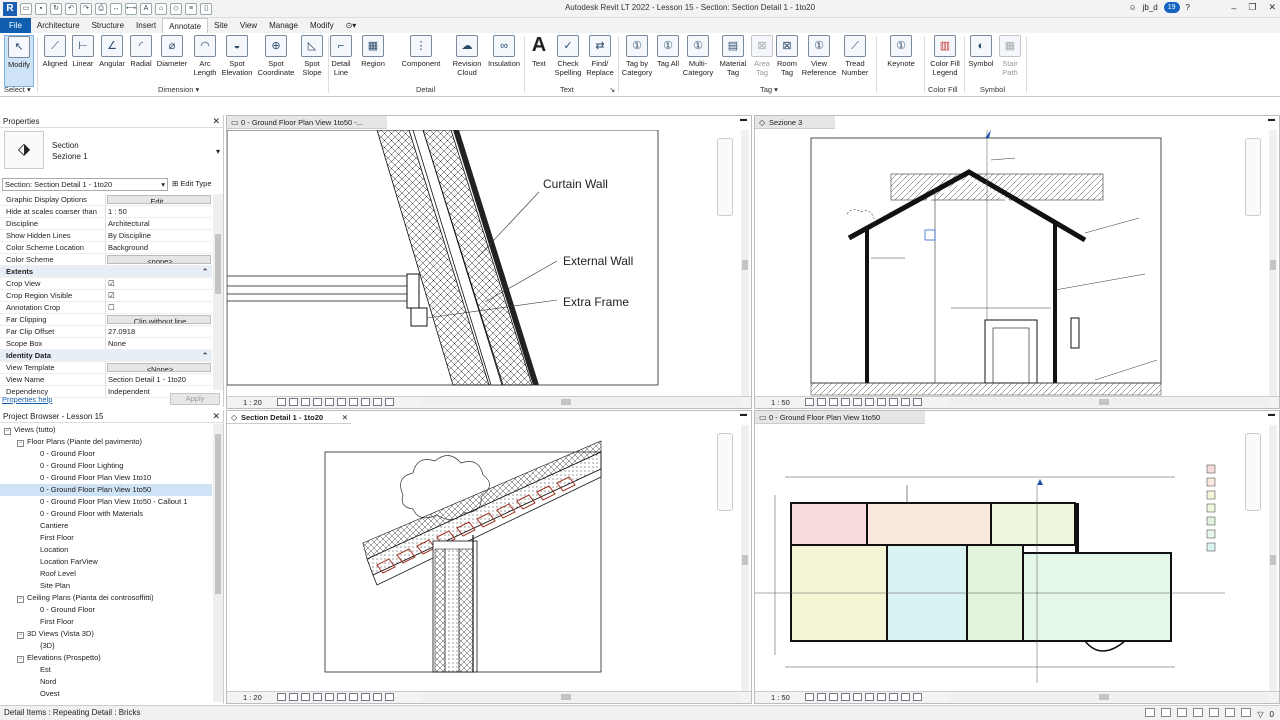 The image size is (1280, 720). I want to click on browser-view-item: Location FarView, so click(106, 562).